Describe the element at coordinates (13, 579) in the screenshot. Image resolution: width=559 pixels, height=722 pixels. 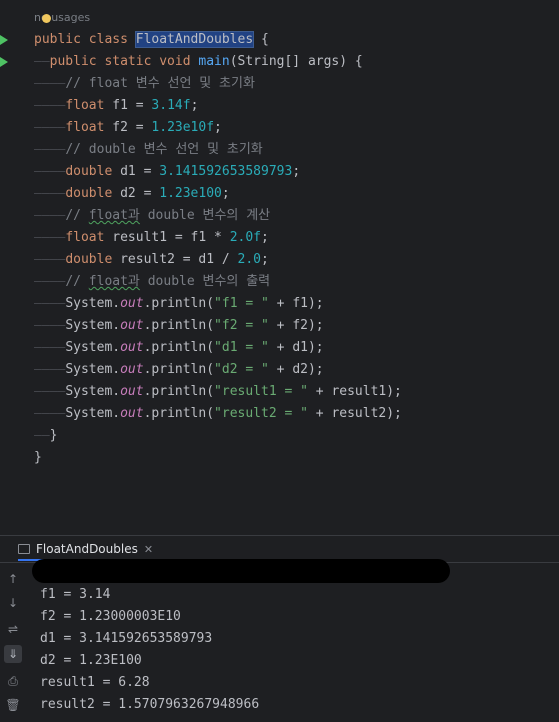
I see `up-arrow-icon: ↑` at that location.